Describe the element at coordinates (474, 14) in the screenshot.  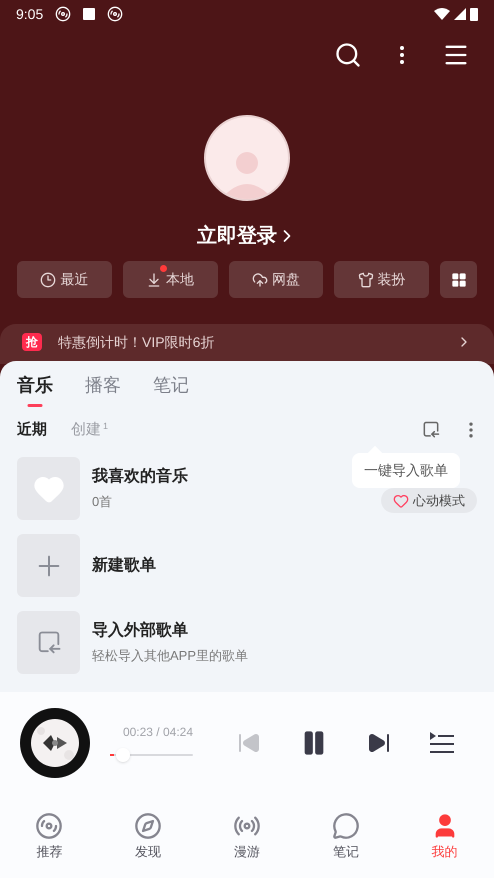
I see `battery-icon` at that location.